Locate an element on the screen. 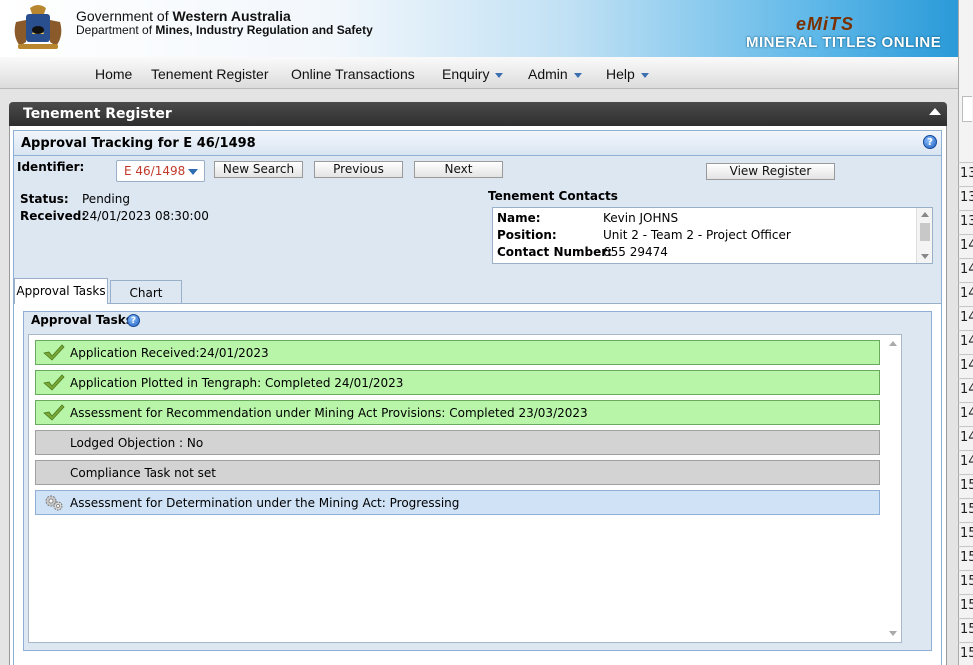 The image size is (973, 665). task-text: Compliance Task not set is located at coordinates (143, 473).